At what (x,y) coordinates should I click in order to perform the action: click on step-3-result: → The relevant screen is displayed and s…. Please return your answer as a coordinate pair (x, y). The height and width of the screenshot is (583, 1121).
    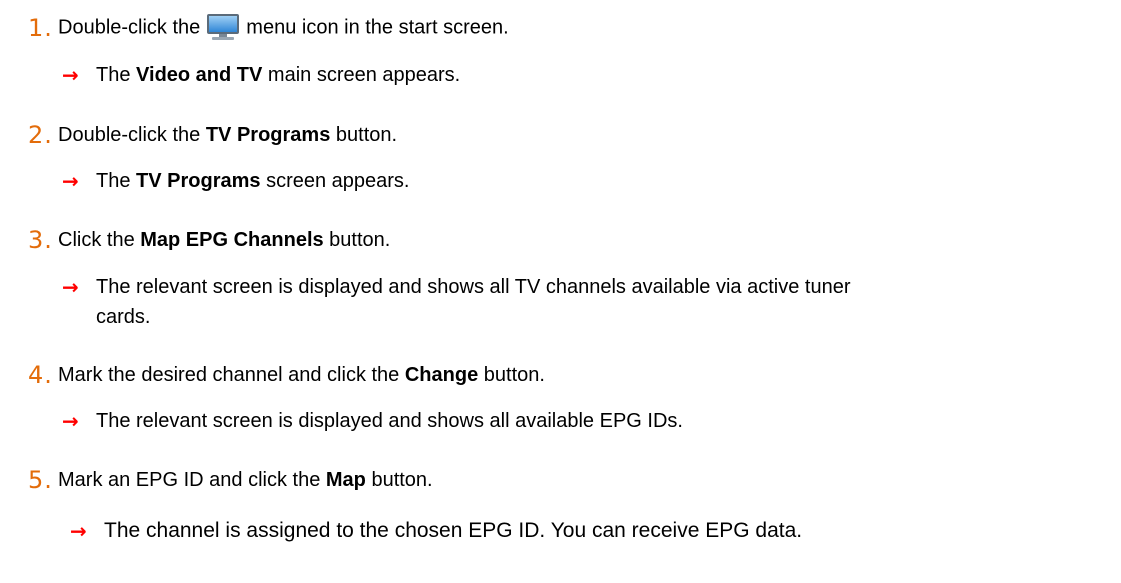
    Looking at the image, I should click on (456, 302).